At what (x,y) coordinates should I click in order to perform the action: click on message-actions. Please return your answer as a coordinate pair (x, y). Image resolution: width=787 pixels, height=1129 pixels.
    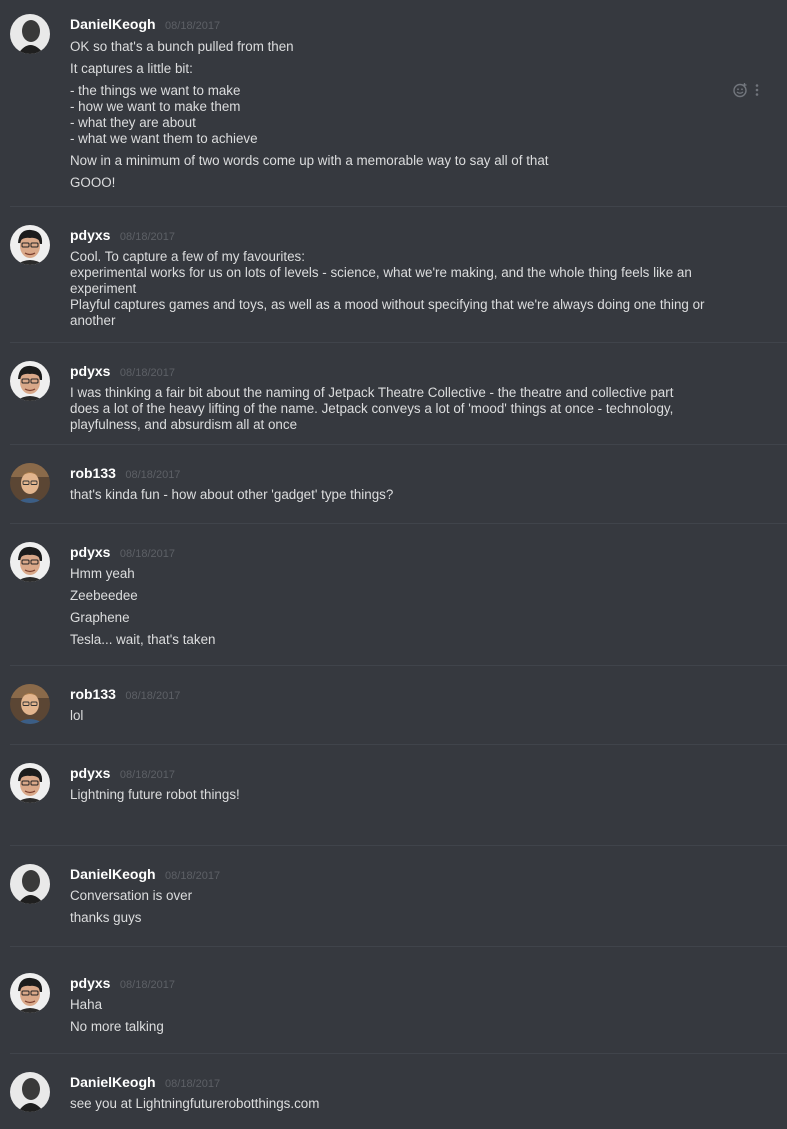
    Looking at the image, I should click on (746, 90).